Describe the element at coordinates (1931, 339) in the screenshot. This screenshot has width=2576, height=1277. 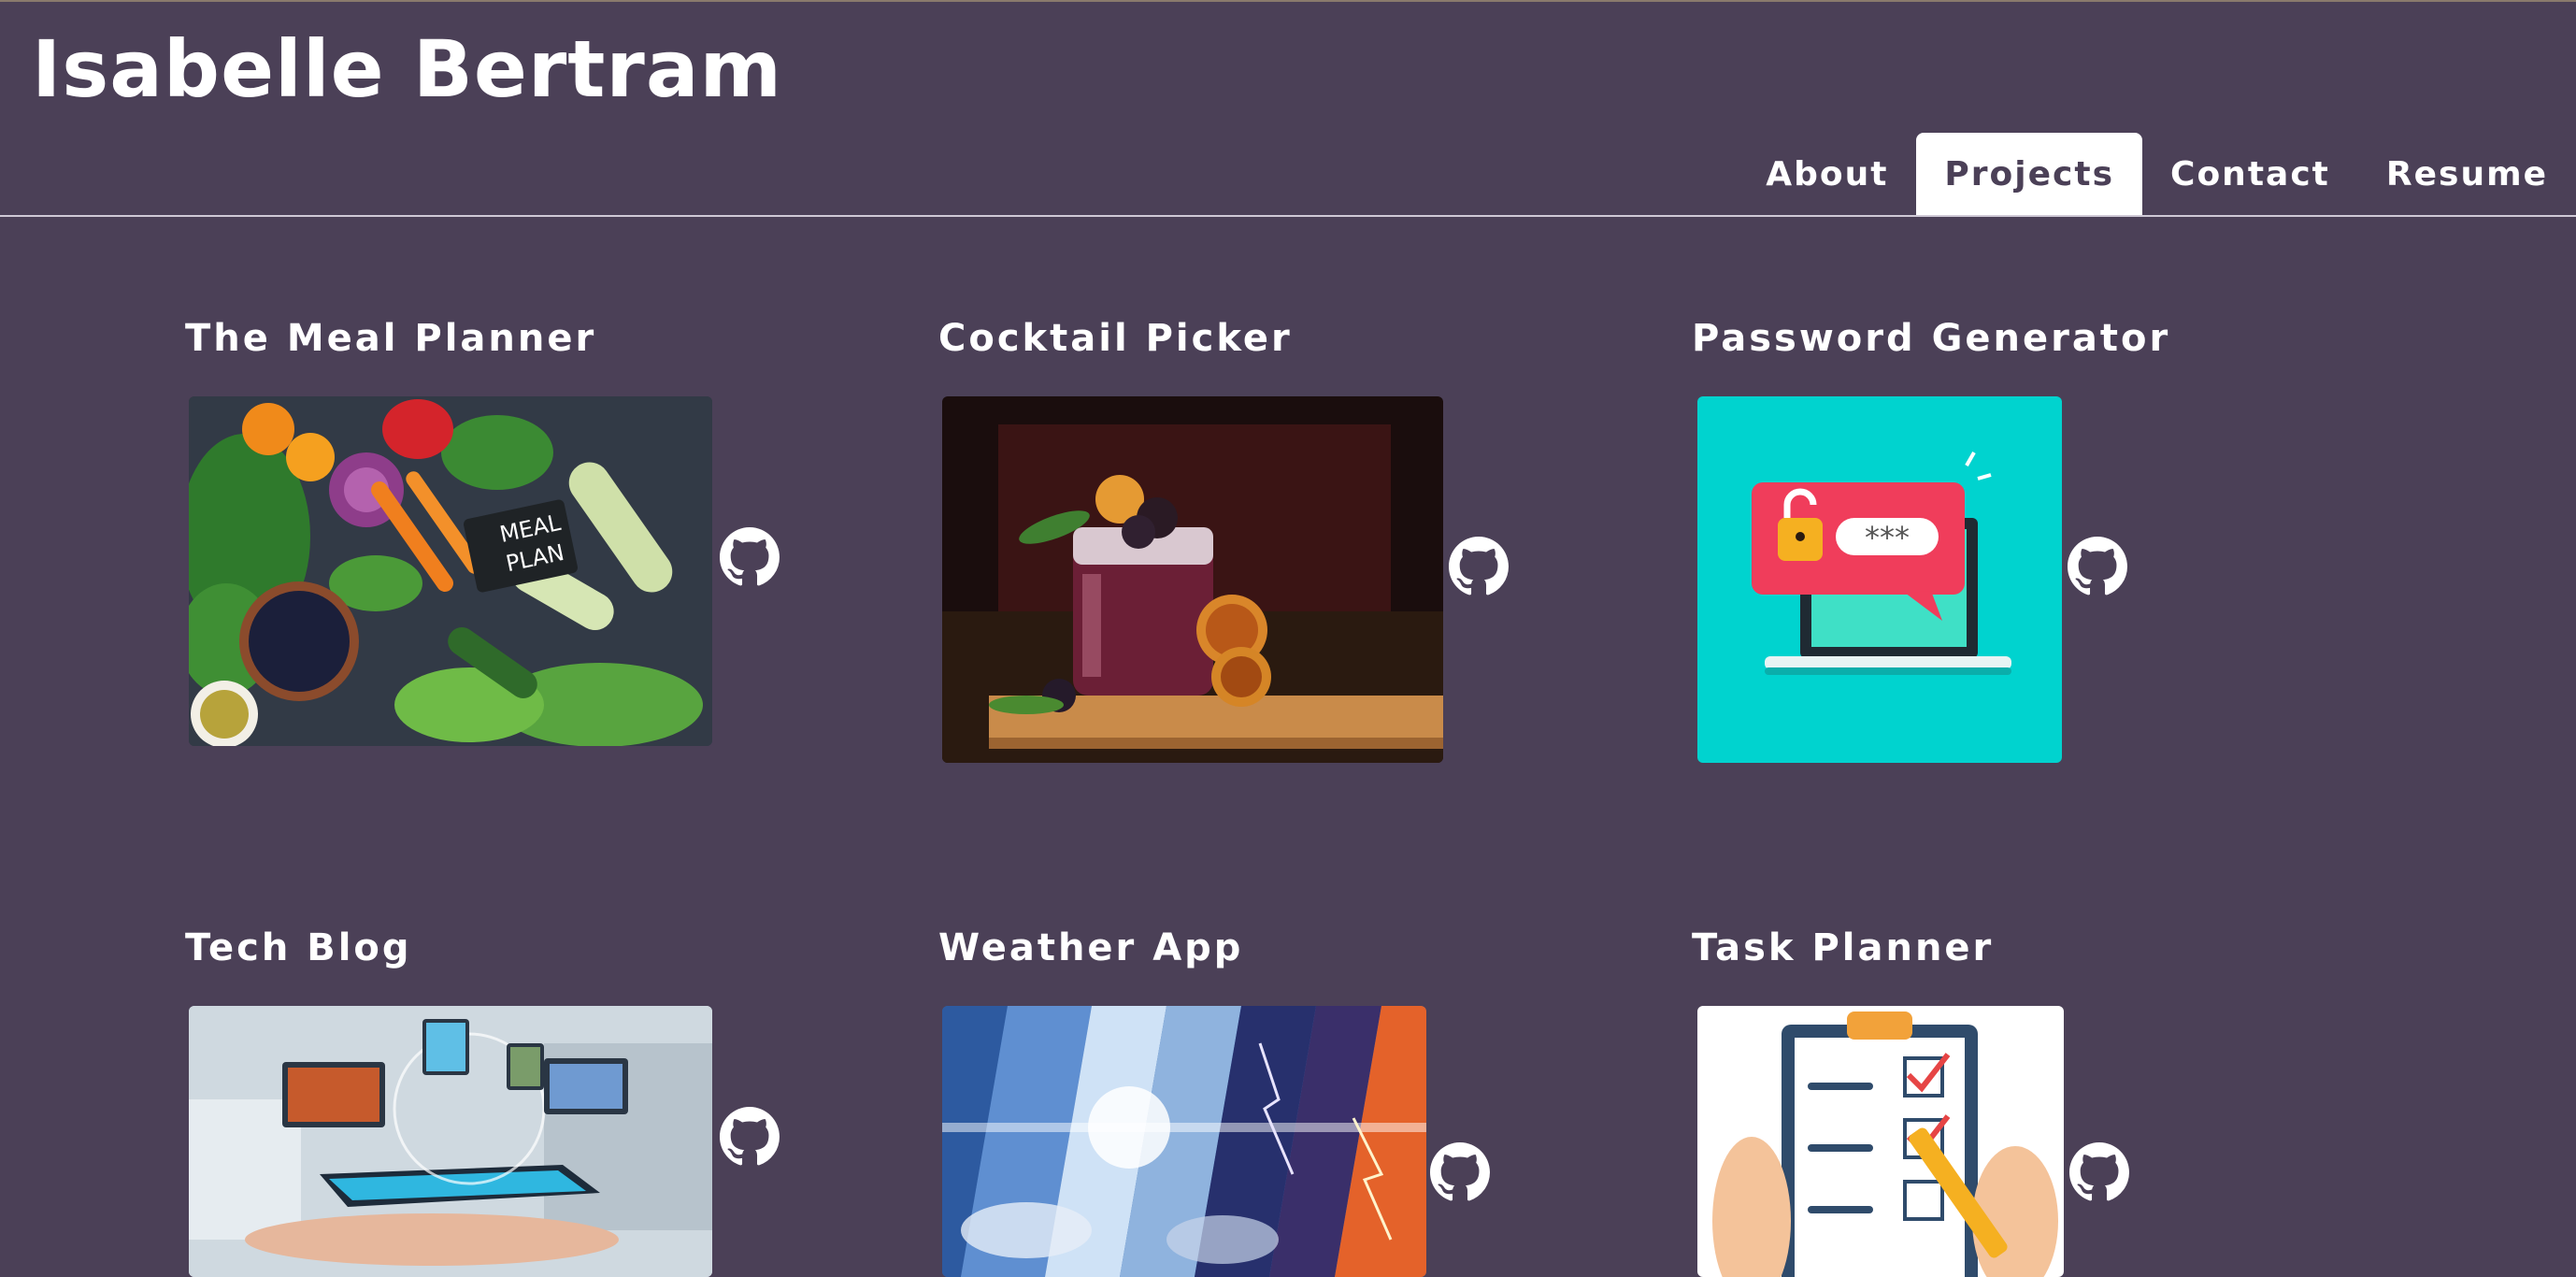
I see `project-title: Password Generator` at that location.